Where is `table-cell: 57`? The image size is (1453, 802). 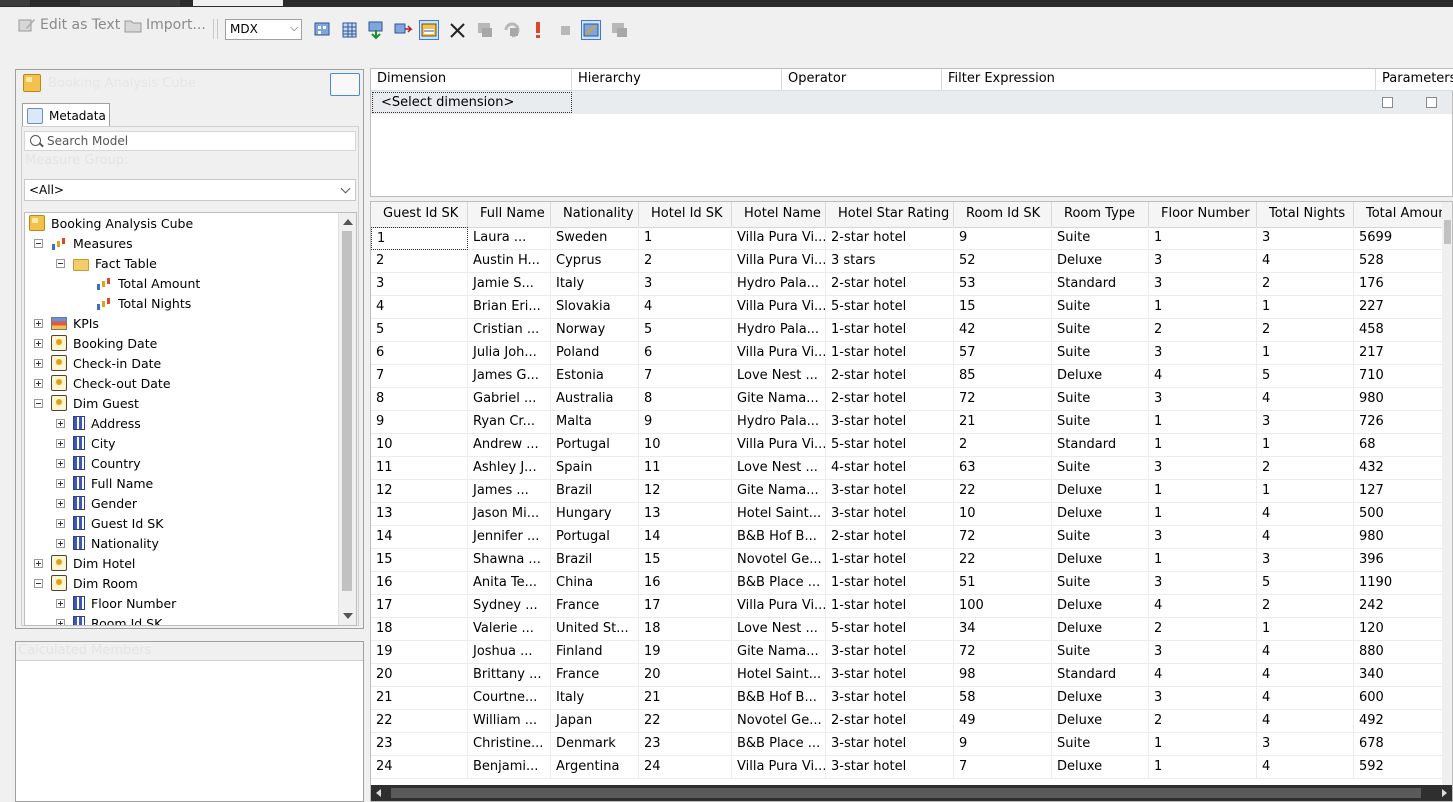 table-cell: 57 is located at coordinates (1003, 353).